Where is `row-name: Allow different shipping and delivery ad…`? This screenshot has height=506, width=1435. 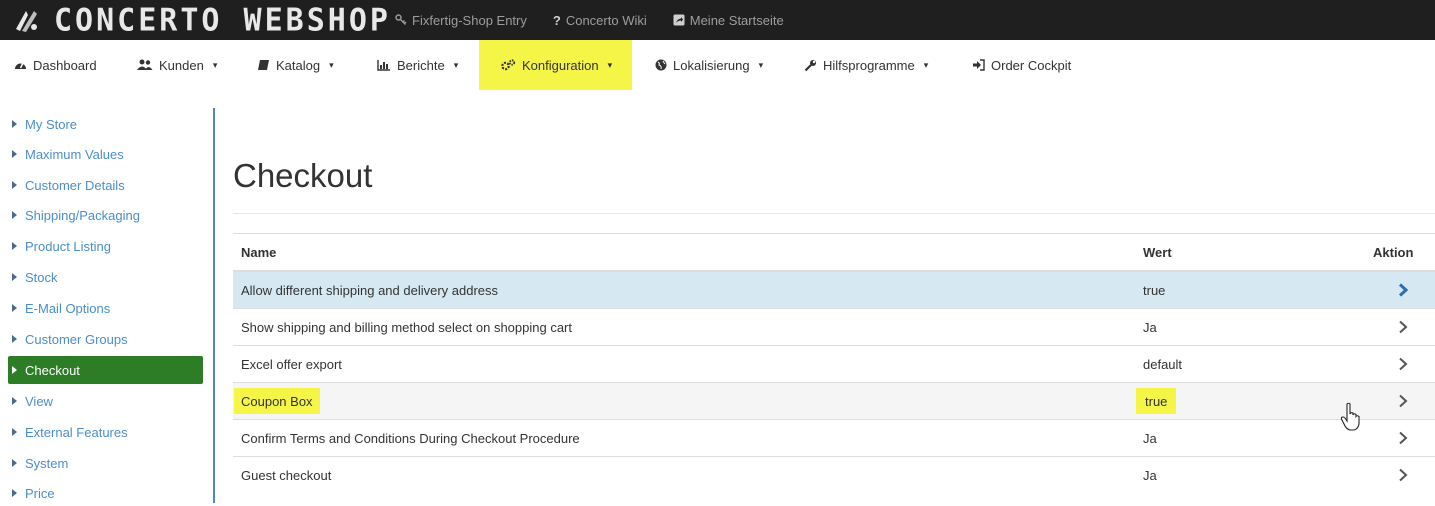 row-name: Allow different shipping and delivery ad… is located at coordinates (370, 290).